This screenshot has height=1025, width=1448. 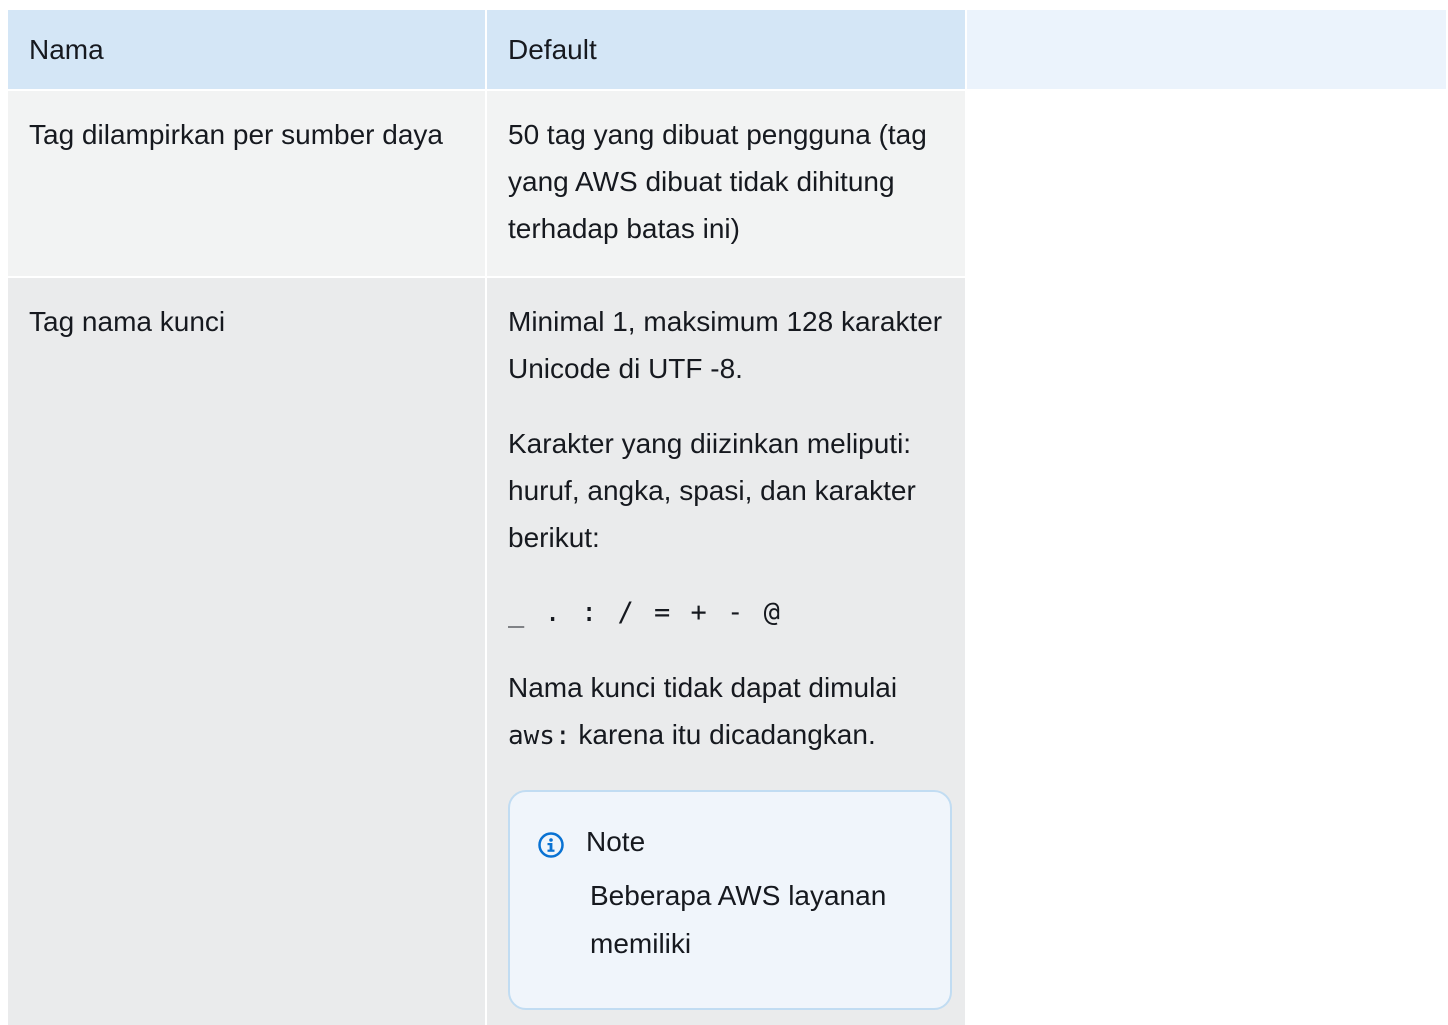 What do you see at coordinates (1205, 183) in the screenshot?
I see `cell-empty` at bounding box center [1205, 183].